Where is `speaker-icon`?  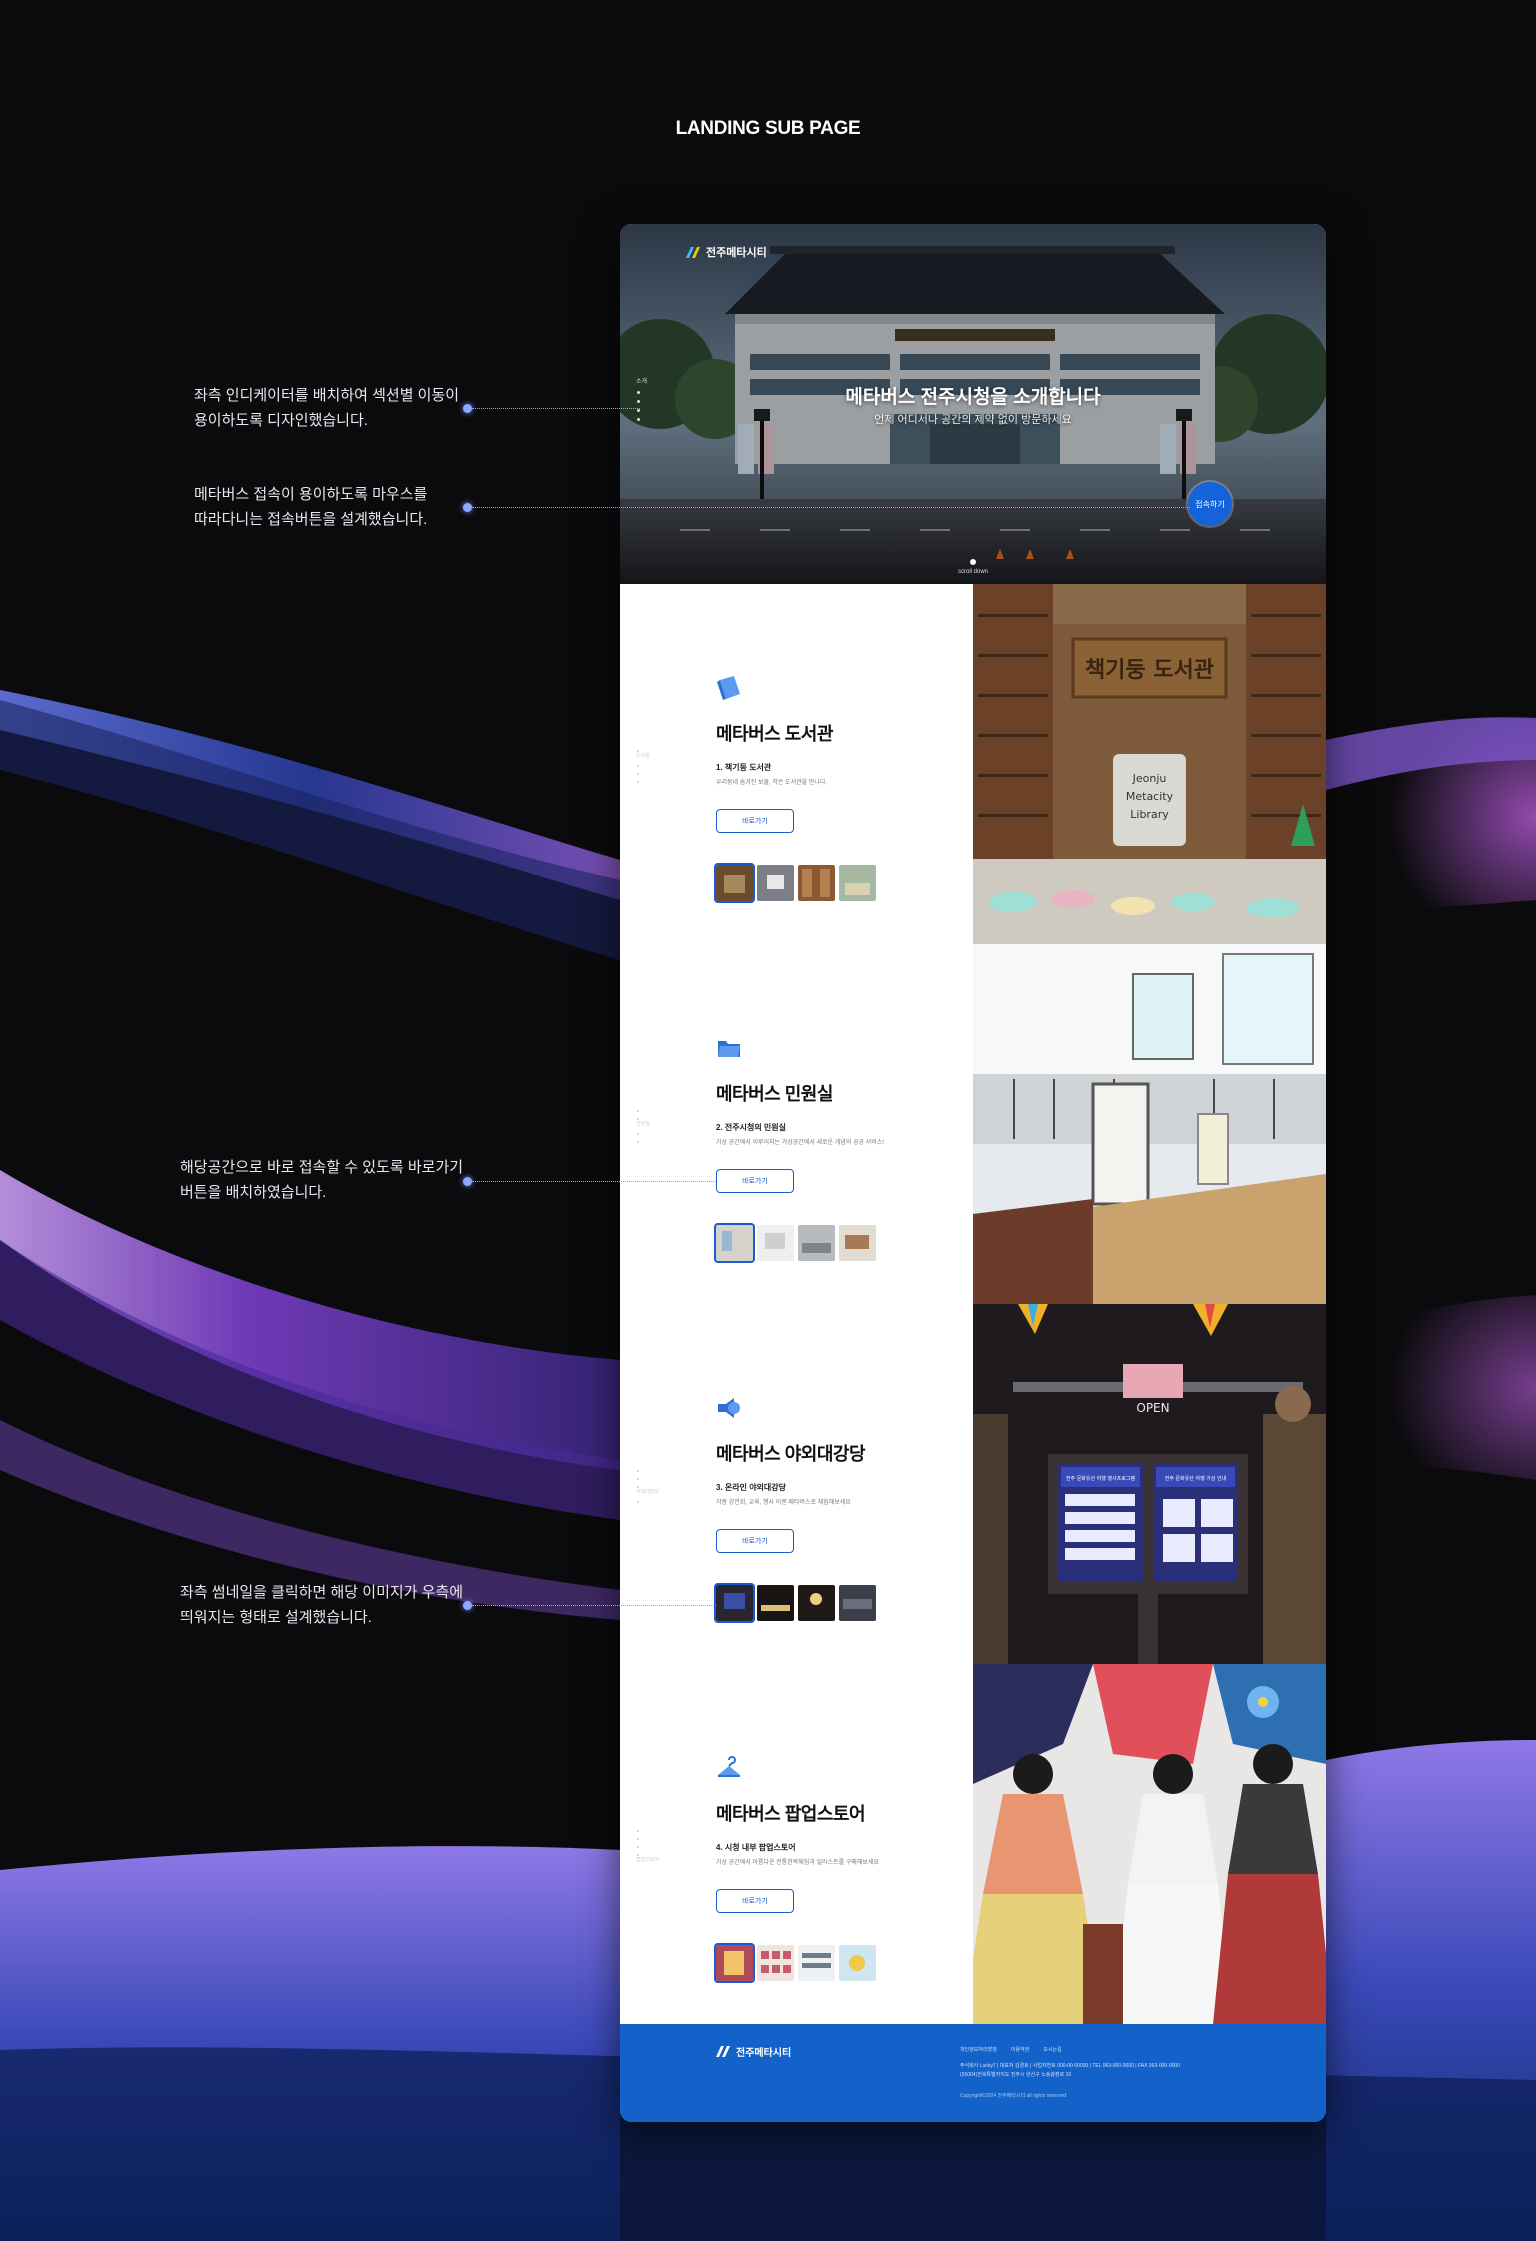 speaker-icon is located at coordinates (729, 1408).